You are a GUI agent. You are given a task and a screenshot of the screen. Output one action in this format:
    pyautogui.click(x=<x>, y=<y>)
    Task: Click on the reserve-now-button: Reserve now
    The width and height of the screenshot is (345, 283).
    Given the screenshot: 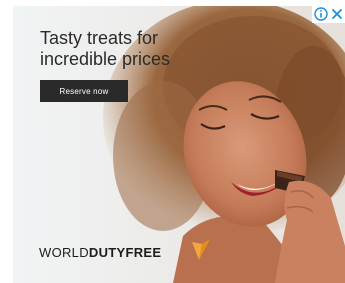 What is the action you would take?
    pyautogui.click(x=84, y=91)
    